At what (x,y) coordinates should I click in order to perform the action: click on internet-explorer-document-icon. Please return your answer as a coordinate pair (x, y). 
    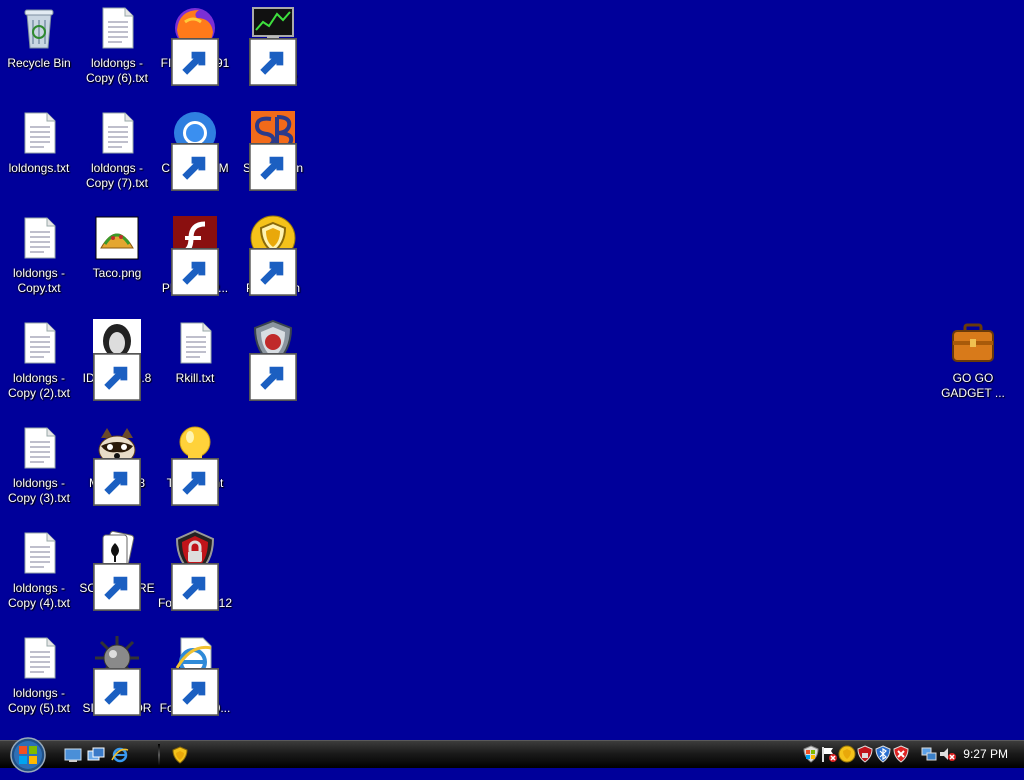
    Looking at the image, I should click on (195, 675).